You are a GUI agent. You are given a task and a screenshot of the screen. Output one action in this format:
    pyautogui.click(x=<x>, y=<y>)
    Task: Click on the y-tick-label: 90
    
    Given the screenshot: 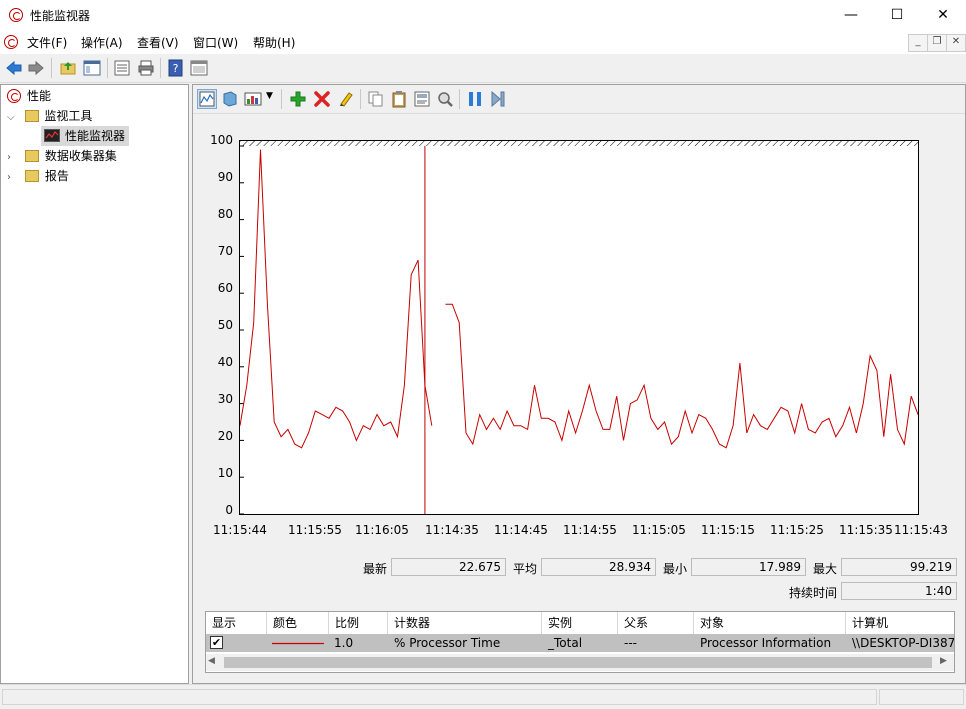 What is the action you would take?
    pyautogui.click(x=225, y=177)
    